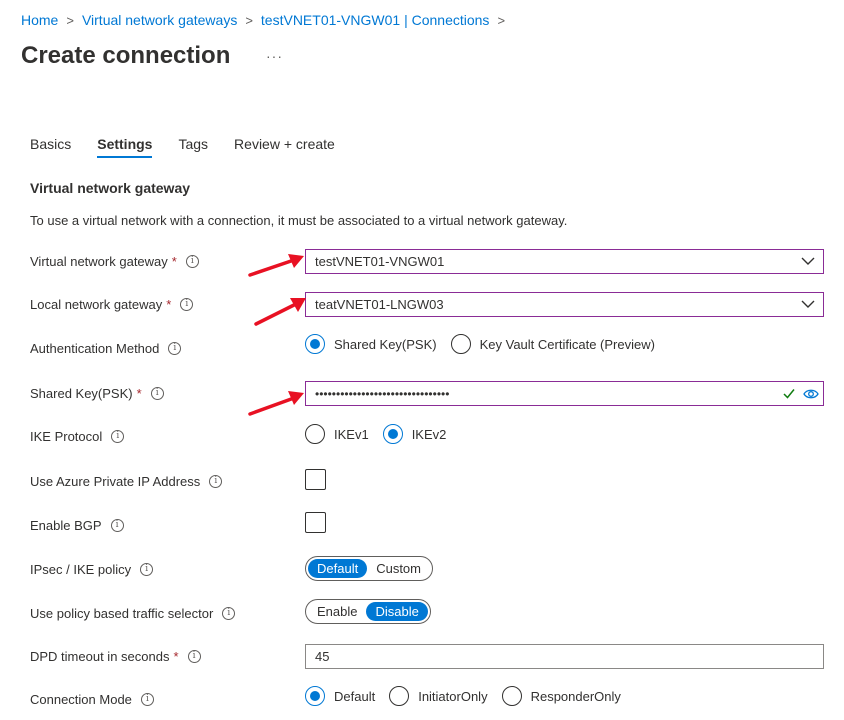 The image size is (844, 720). Describe the element at coordinates (274, 56) in the screenshot. I see `more-options-button: ···` at that location.